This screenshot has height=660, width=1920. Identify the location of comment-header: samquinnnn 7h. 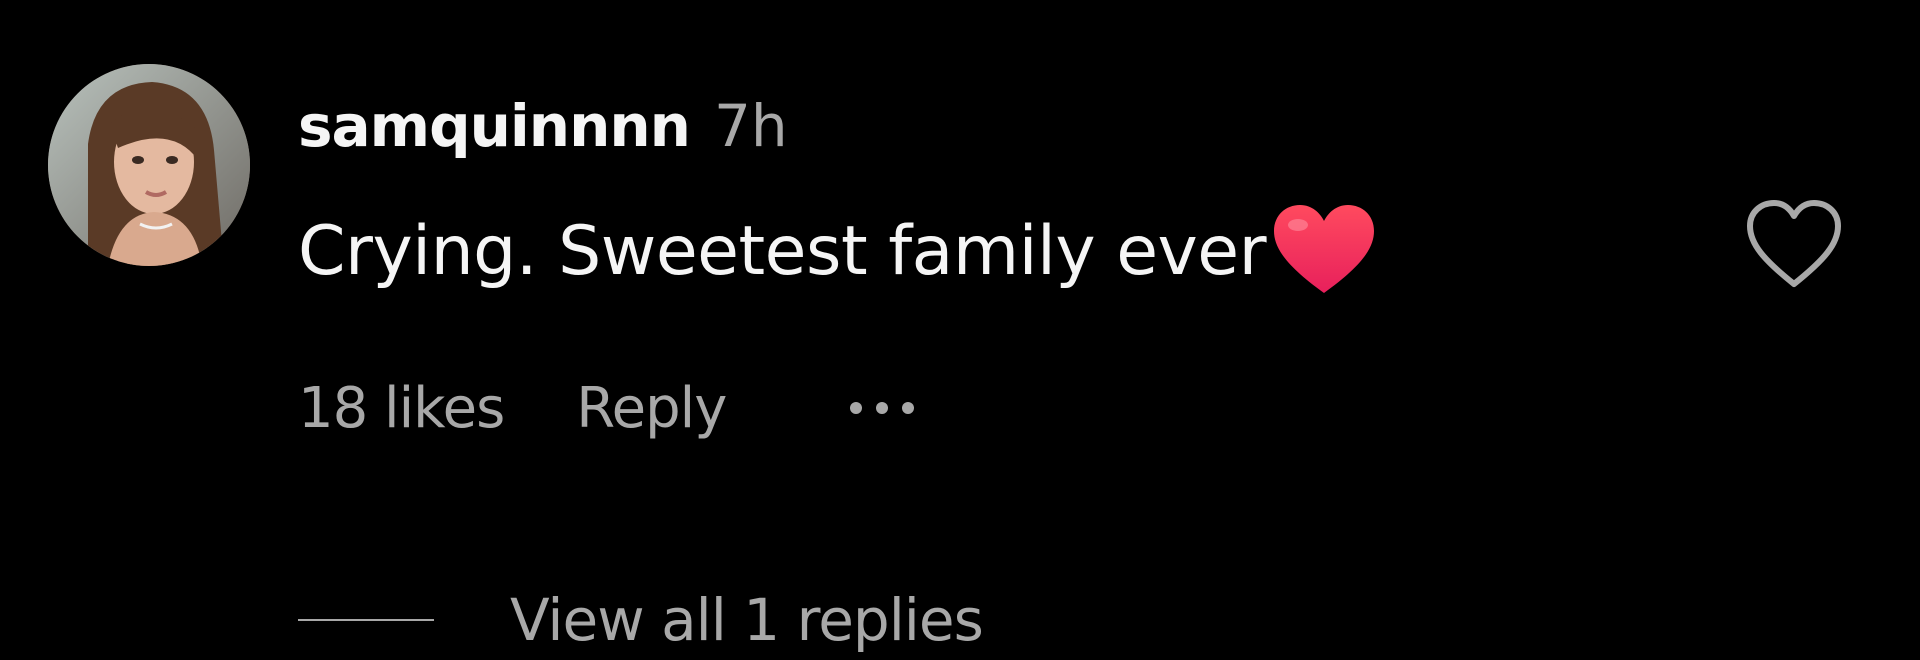
(543, 127).